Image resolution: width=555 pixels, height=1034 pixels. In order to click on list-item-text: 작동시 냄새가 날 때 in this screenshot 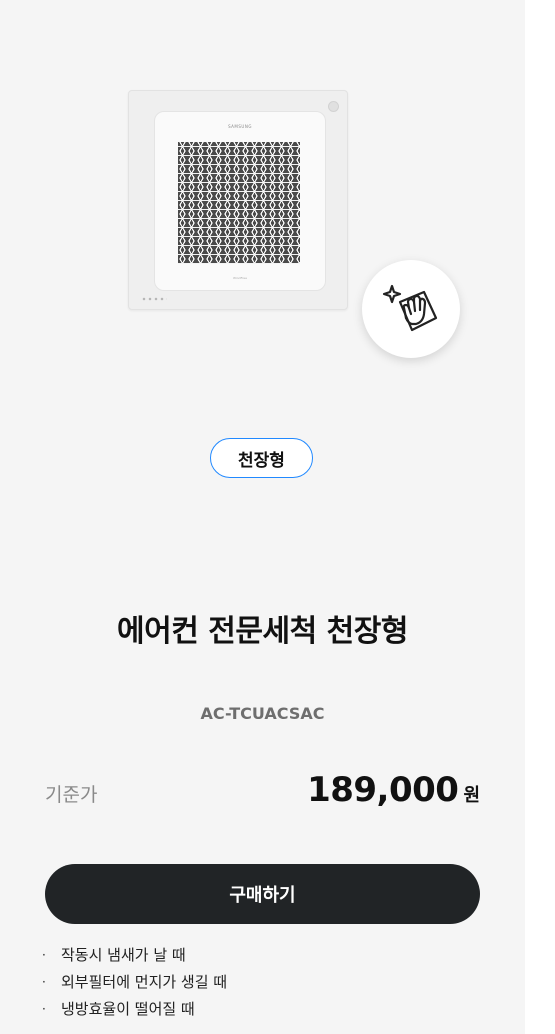, I will do `click(123, 955)`.